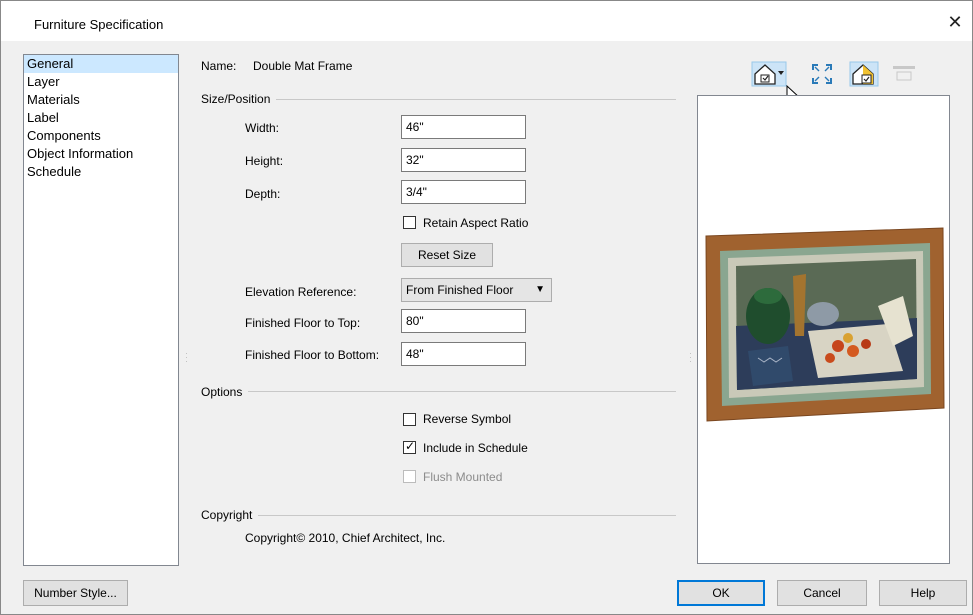  I want to click on width-label: Width:, so click(262, 128).